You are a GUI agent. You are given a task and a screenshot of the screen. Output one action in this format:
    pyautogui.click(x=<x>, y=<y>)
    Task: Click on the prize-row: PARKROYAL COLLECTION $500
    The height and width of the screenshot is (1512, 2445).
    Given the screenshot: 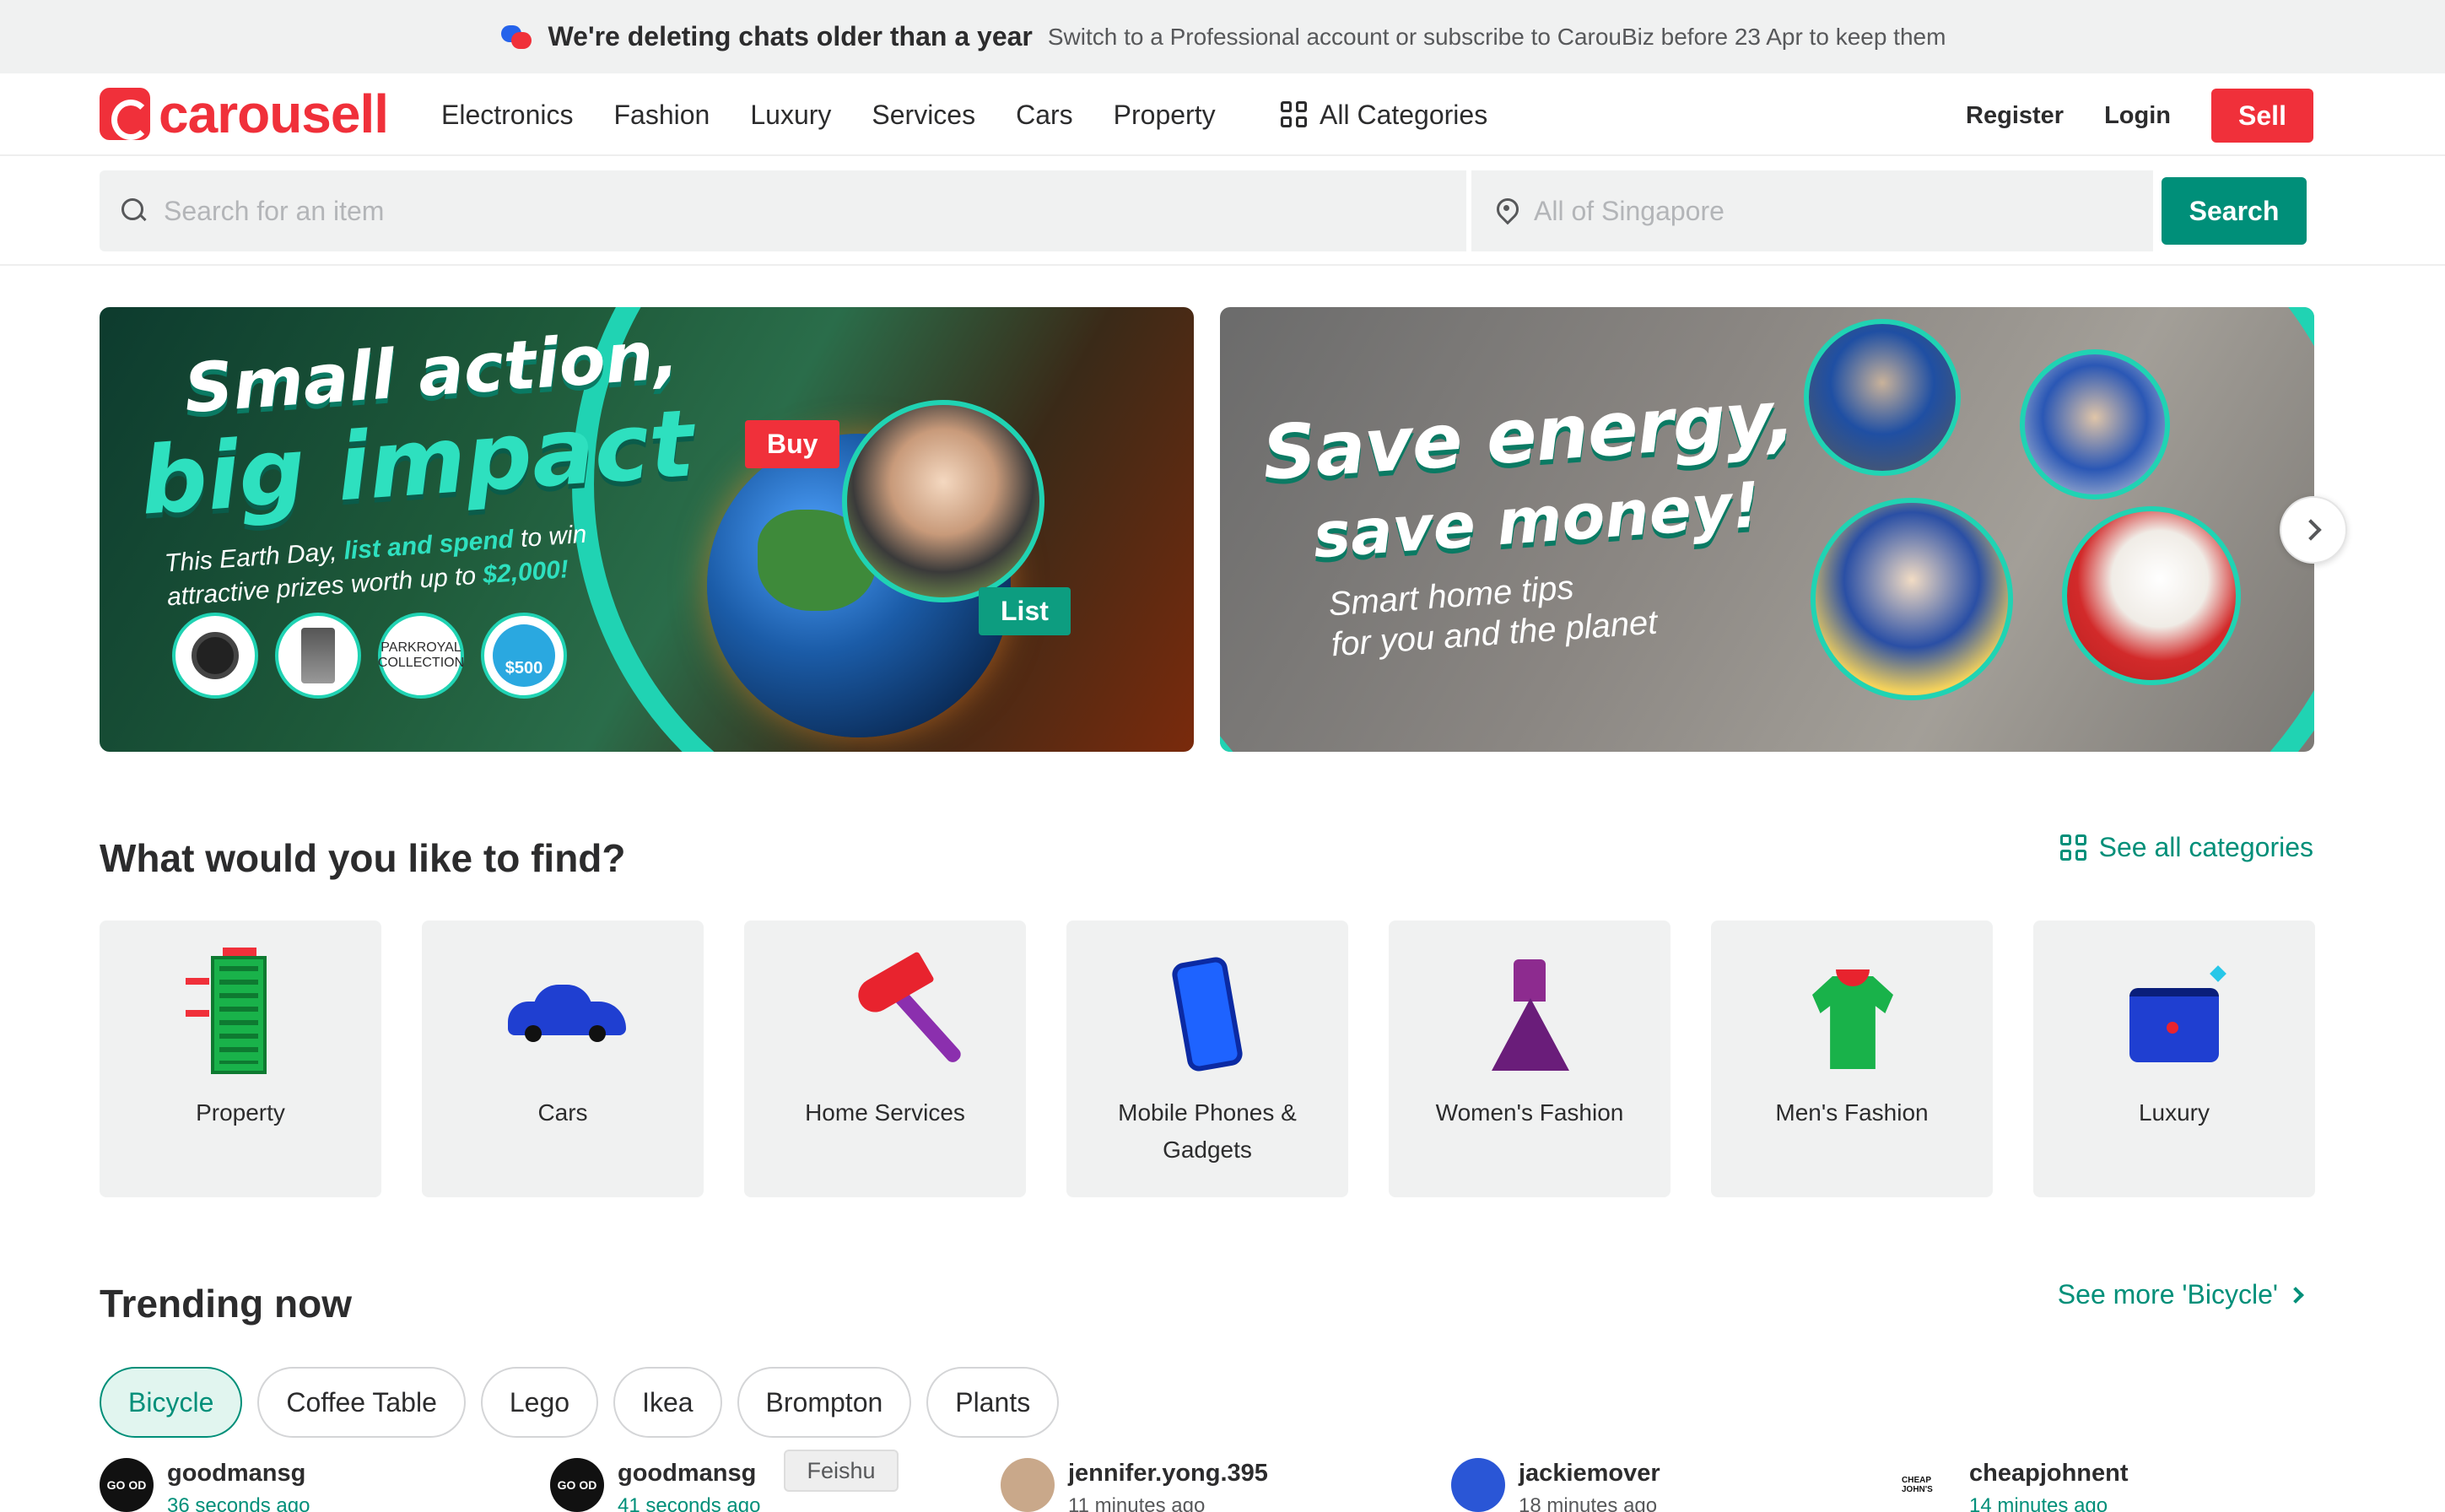 What is the action you would take?
    pyautogui.click(x=369, y=656)
    